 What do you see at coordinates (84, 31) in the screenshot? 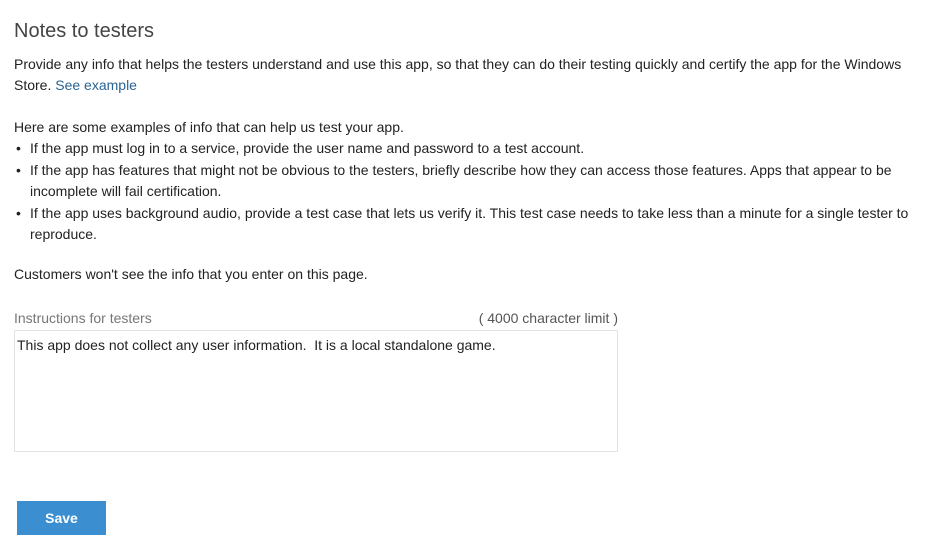
I see `page-title: Notes to testers` at bounding box center [84, 31].